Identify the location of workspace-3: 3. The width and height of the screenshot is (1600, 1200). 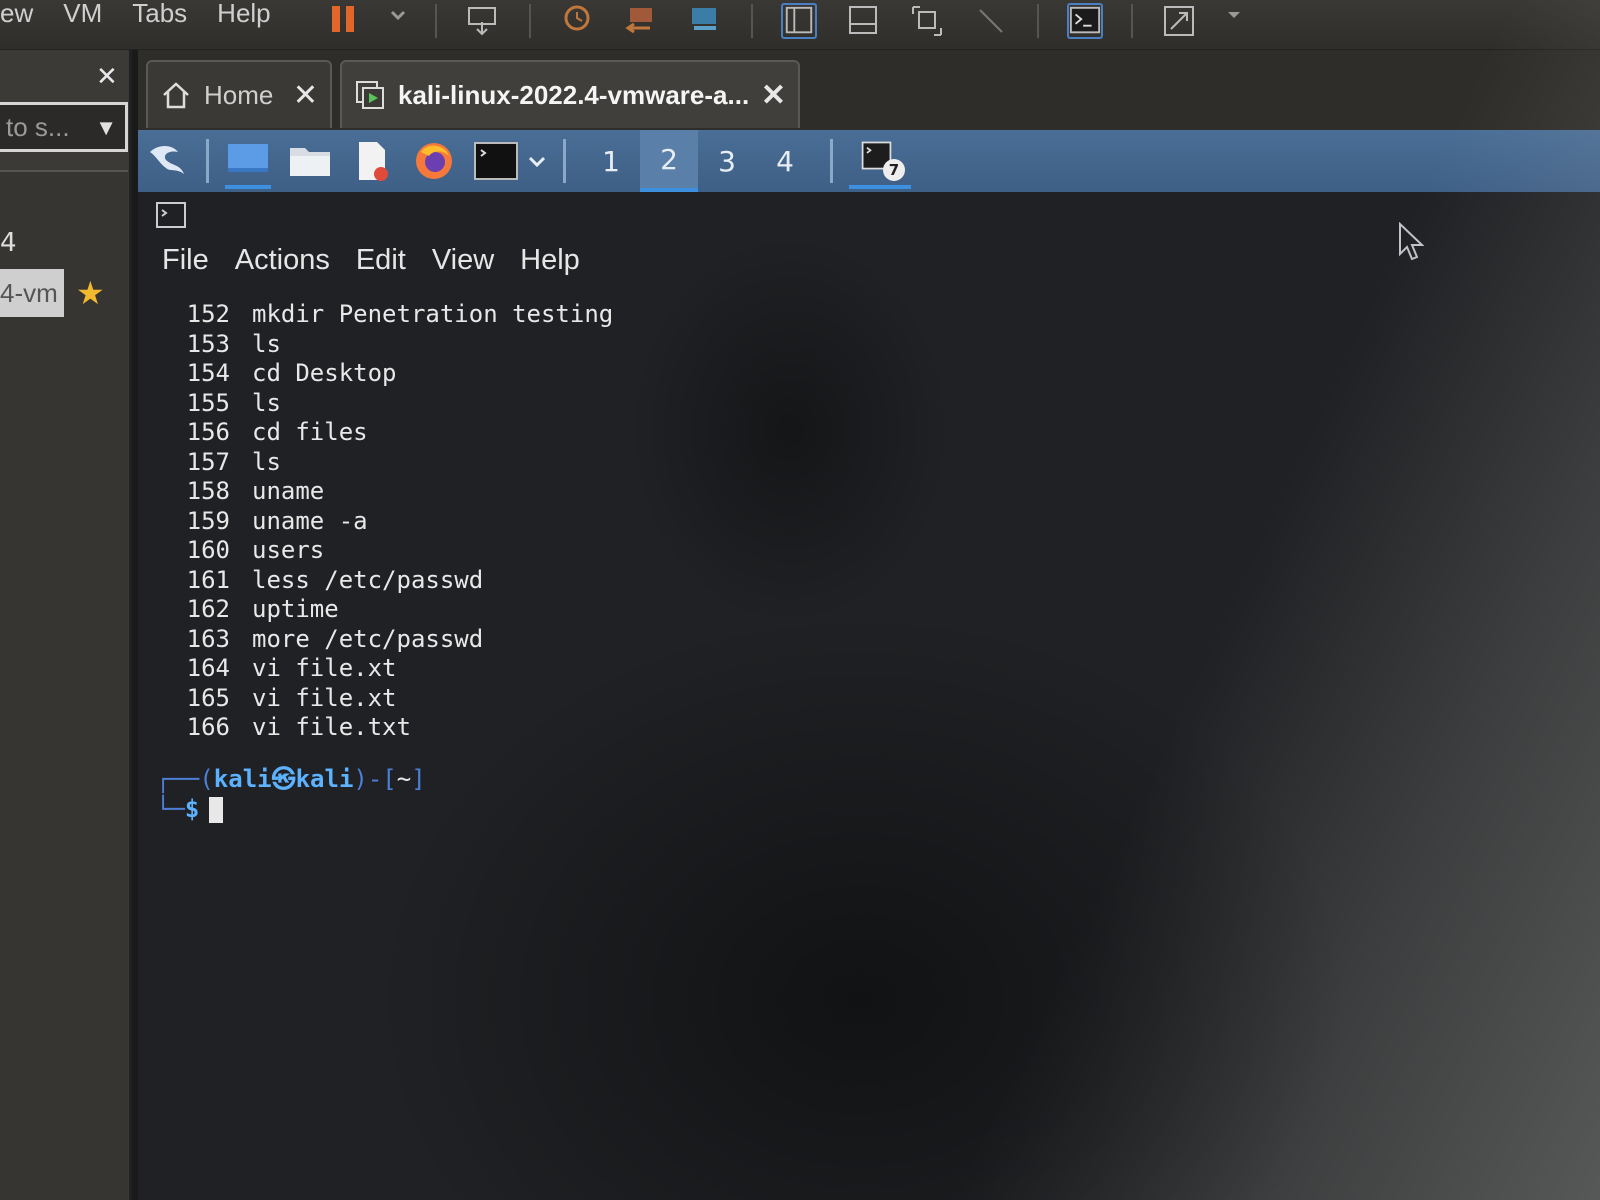
(727, 161).